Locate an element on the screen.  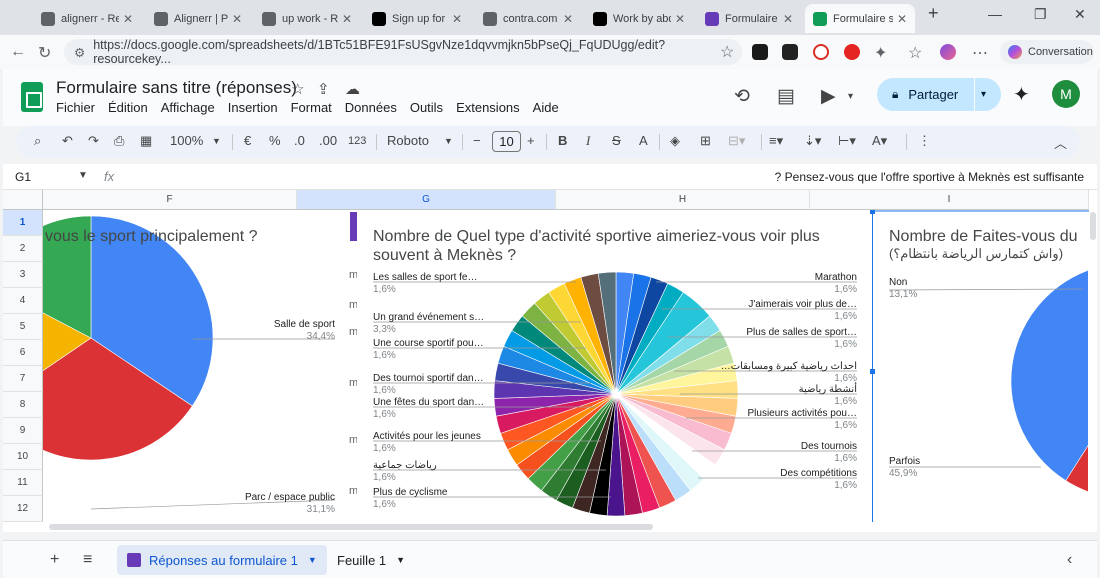
row-header: 8 is located at coordinates (23, 405).